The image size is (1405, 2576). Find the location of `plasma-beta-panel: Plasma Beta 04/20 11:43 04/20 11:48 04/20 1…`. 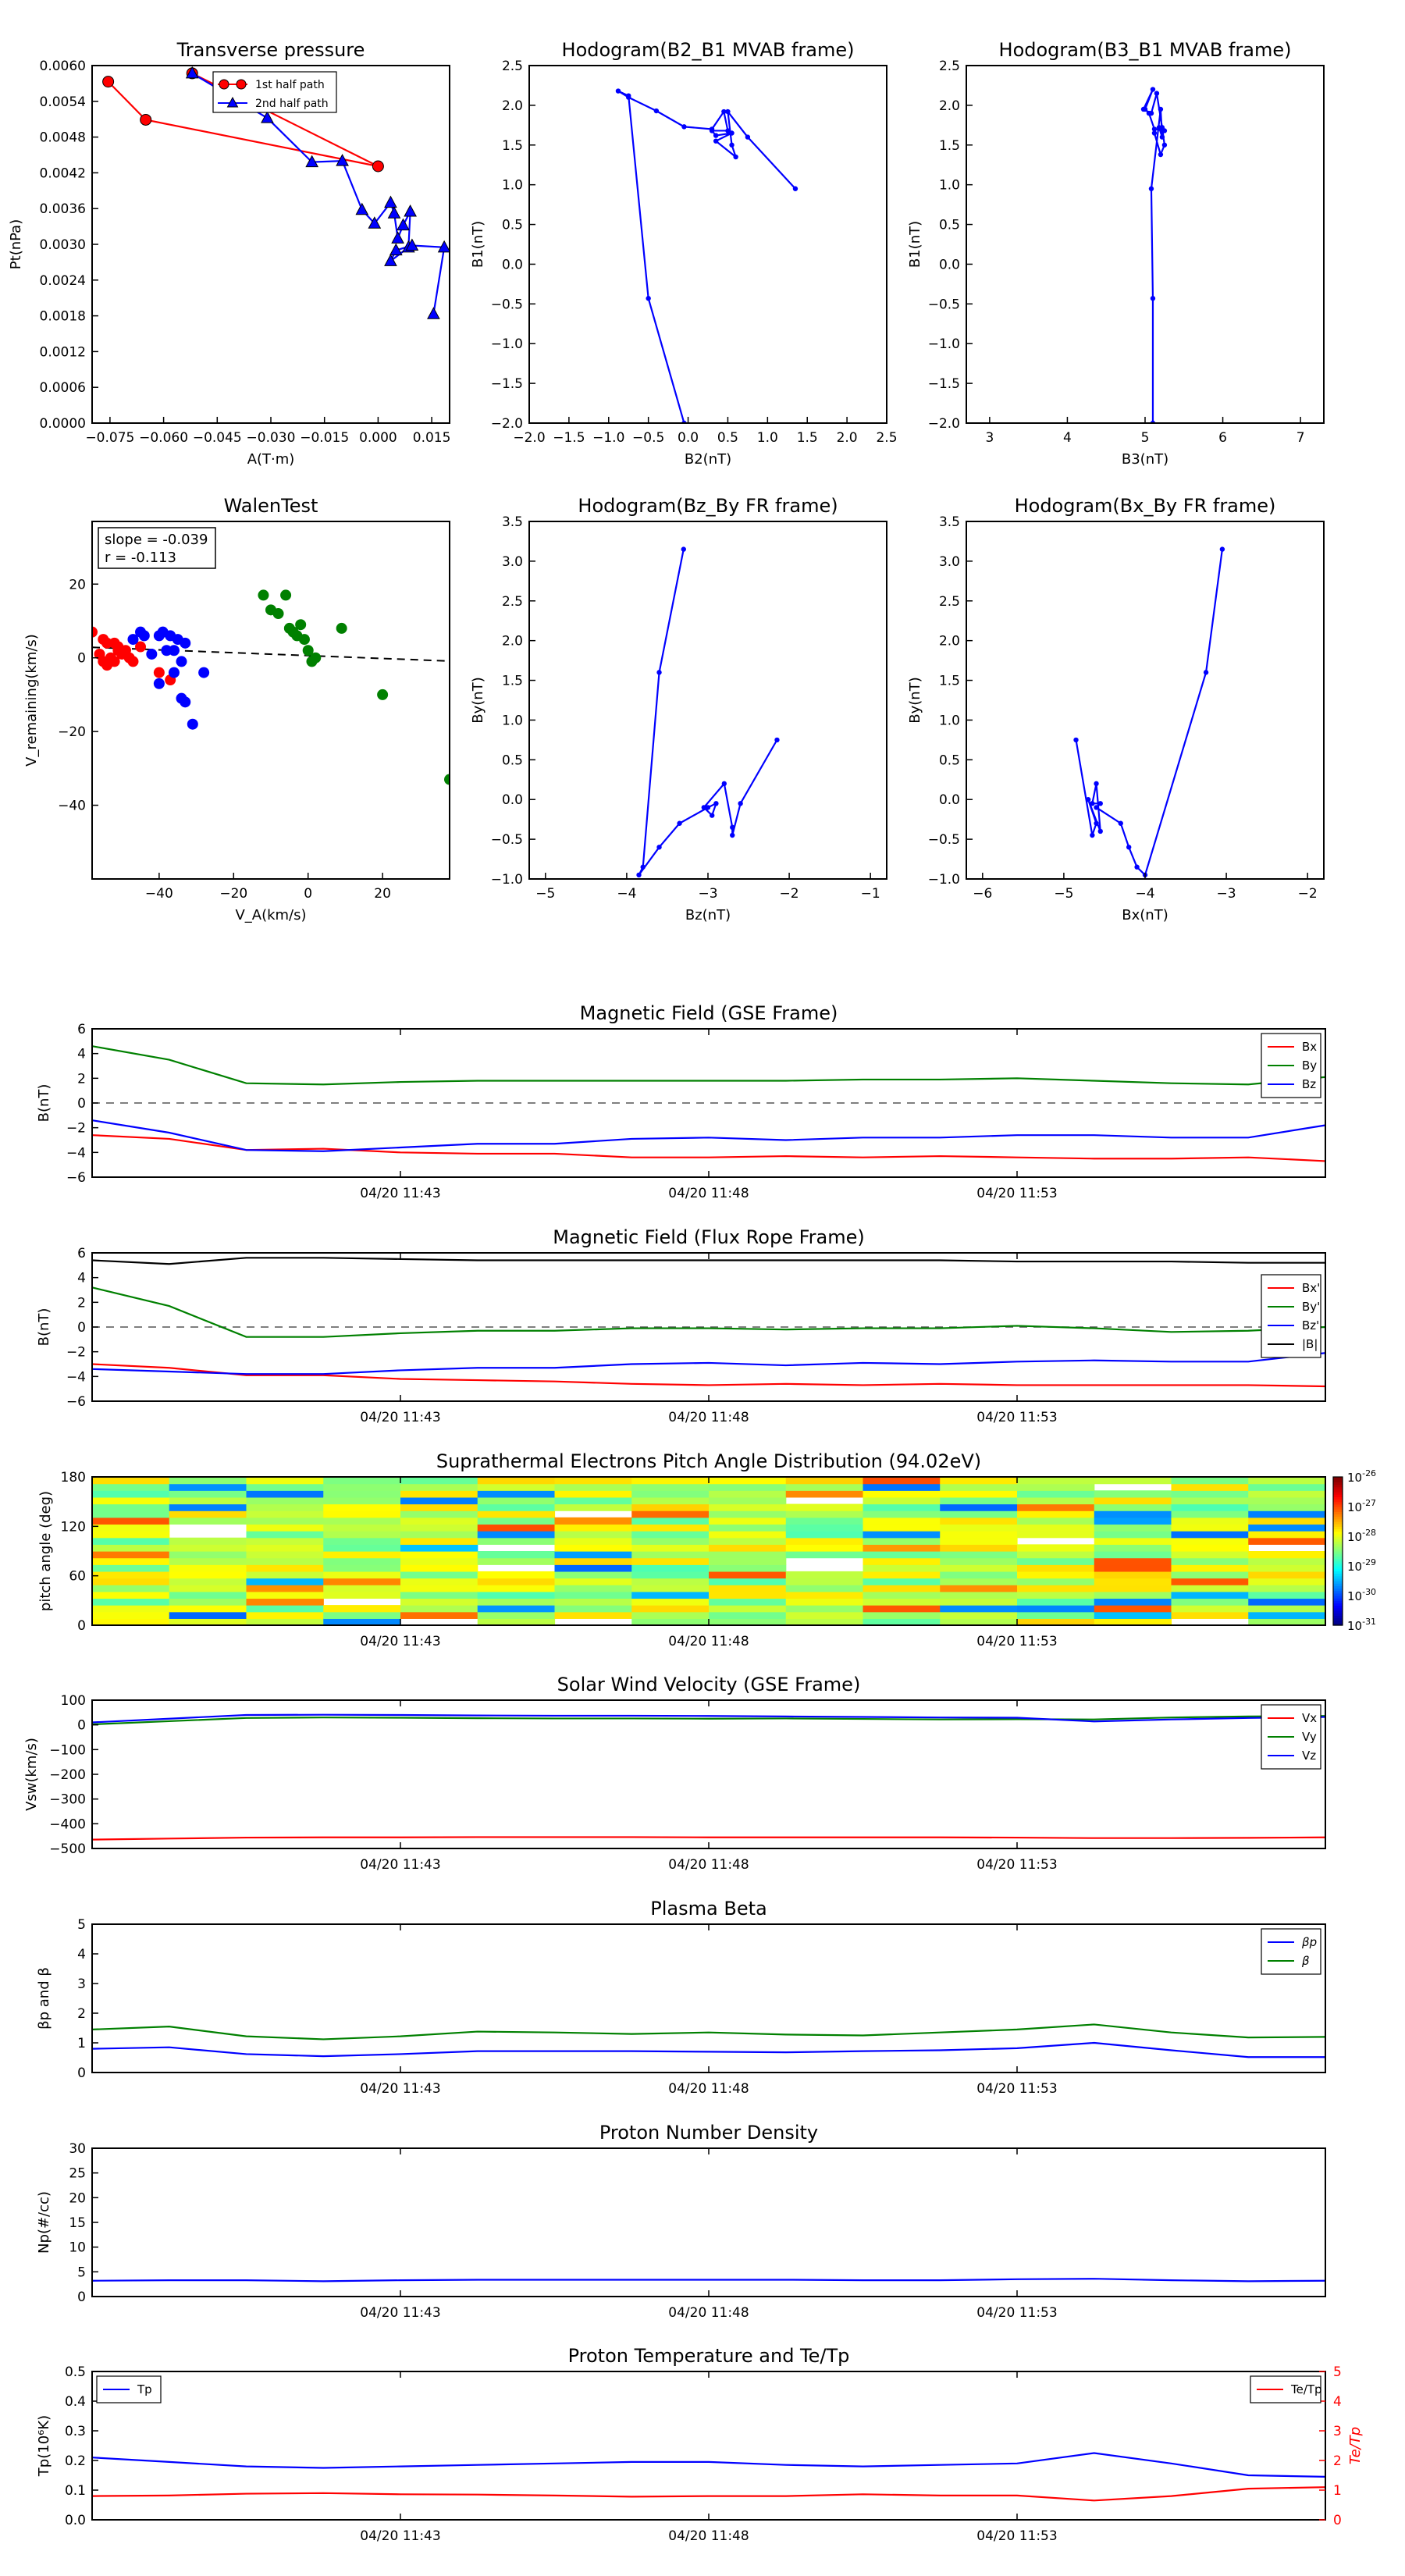

plasma-beta-panel: Plasma Beta 04/20 11:43 04/20 11:48 04/20 1… is located at coordinates (681, 1998).